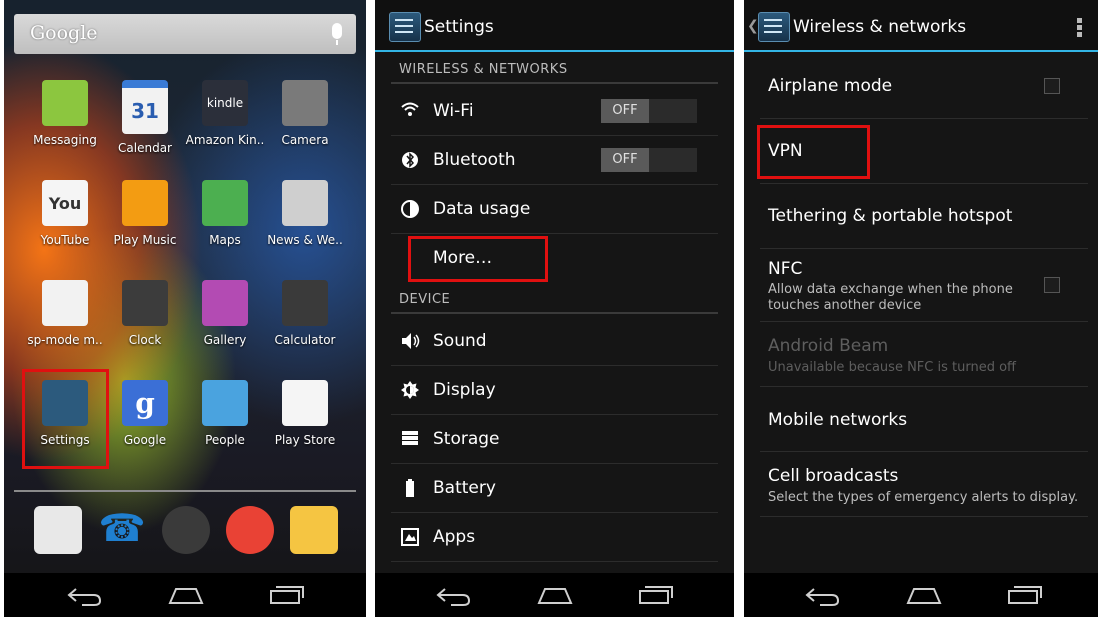  Describe the element at coordinates (145, 107) in the screenshot. I see `calendar-icon: 31` at that location.